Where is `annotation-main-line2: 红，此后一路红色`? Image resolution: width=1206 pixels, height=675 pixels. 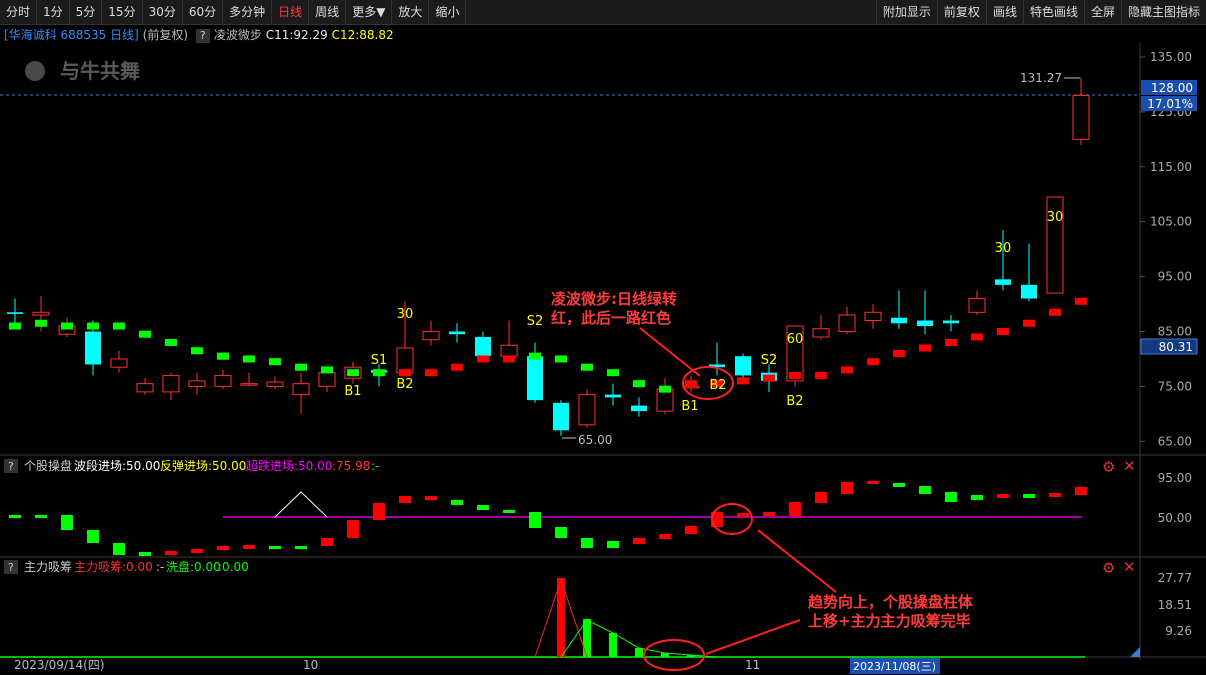 annotation-main-line2: 红，此后一路红色 is located at coordinates (611, 318).